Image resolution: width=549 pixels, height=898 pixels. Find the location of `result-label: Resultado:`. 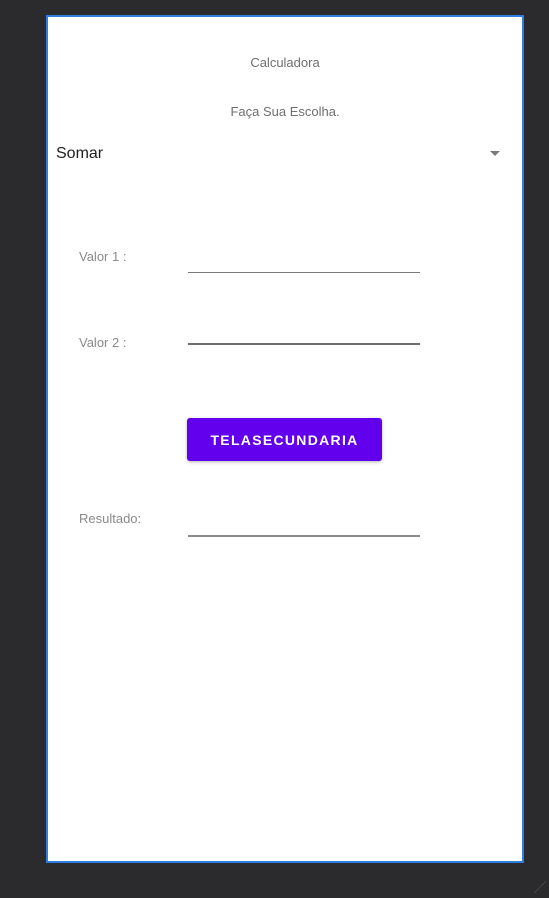

result-label: Resultado: is located at coordinates (110, 518).